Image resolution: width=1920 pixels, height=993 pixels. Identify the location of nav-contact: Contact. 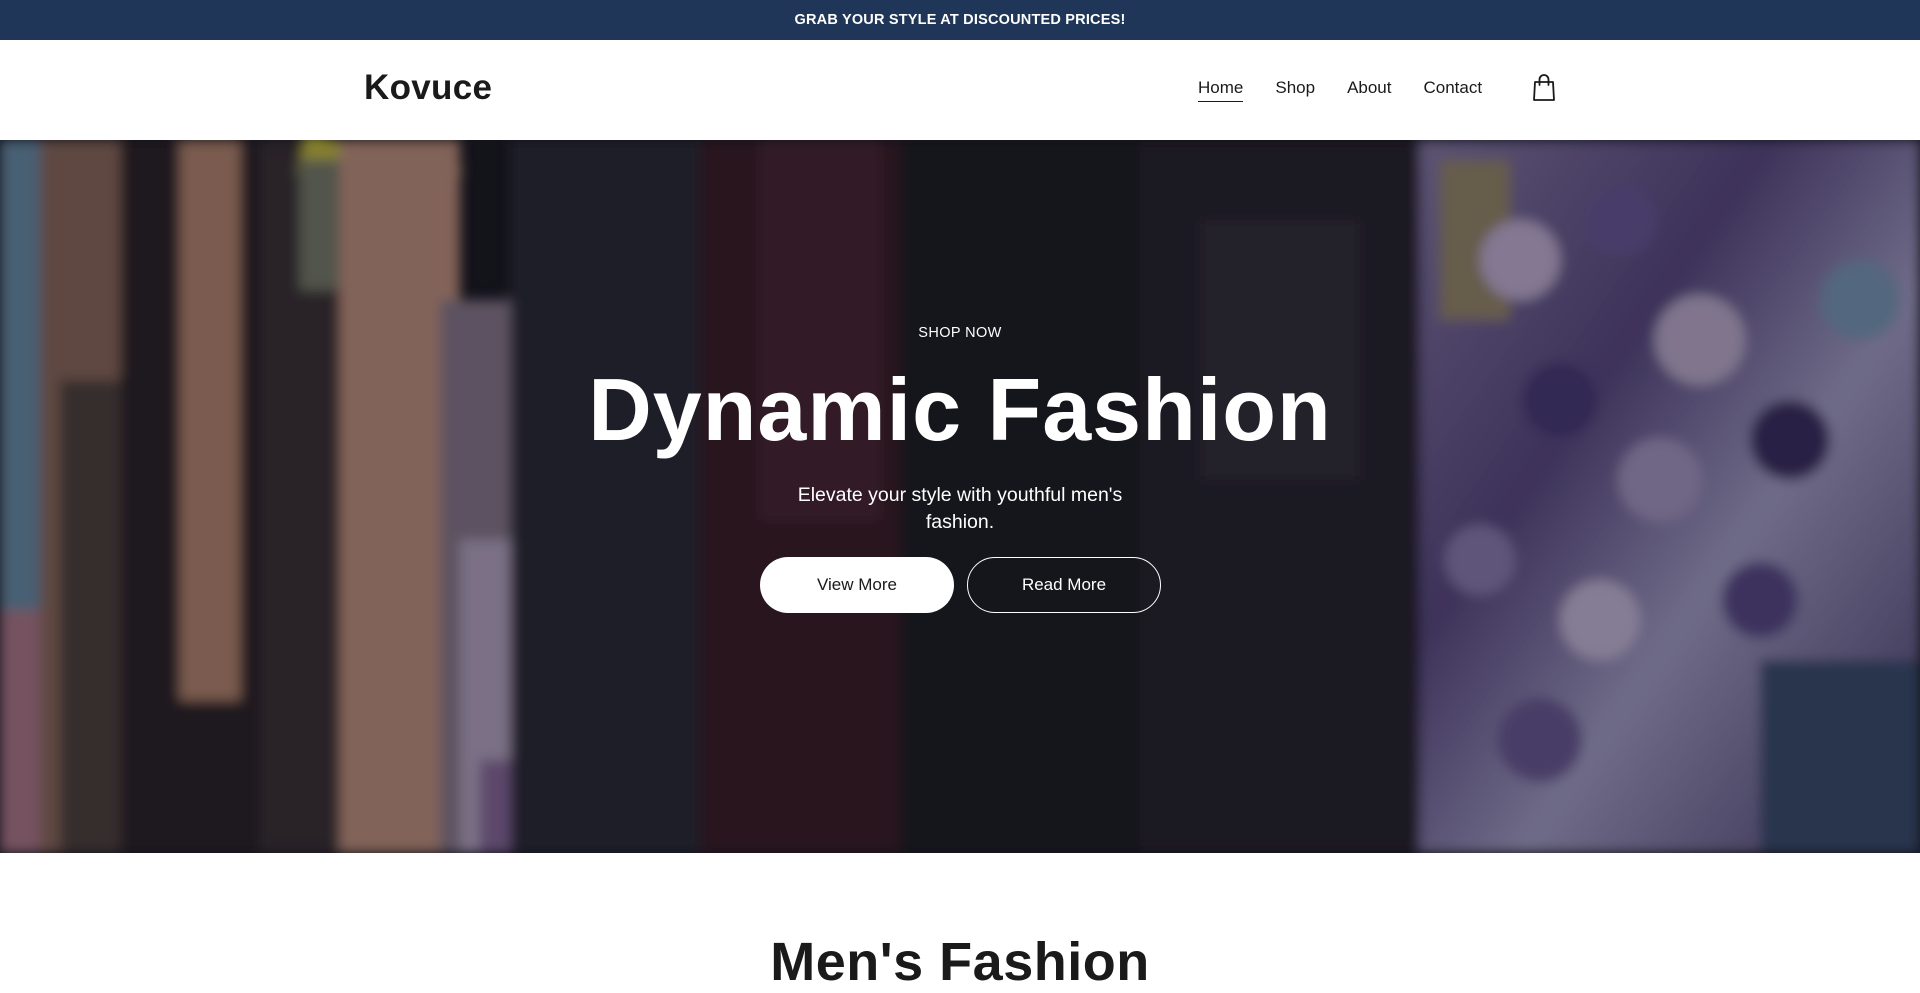
(1453, 90).